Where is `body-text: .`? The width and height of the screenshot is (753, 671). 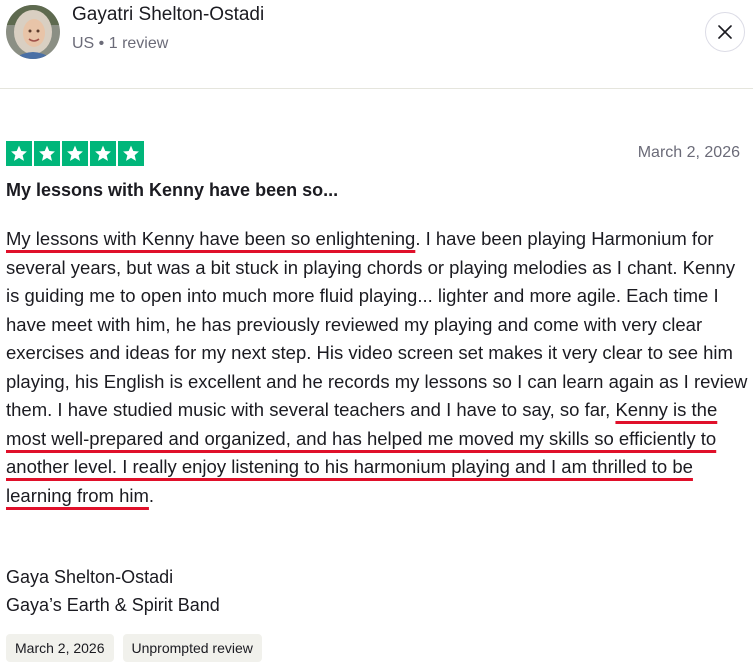
body-text: . is located at coordinates (151, 495).